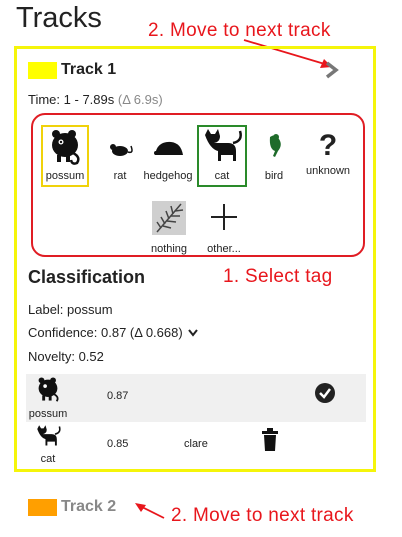  What do you see at coordinates (118, 396) in the screenshot?
I see `row-score: 0.87` at bounding box center [118, 396].